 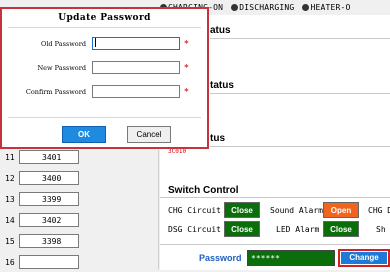 What do you see at coordinates (80, 179) in the screenshot?
I see `cell-row: 12 3400` at bounding box center [80, 179].